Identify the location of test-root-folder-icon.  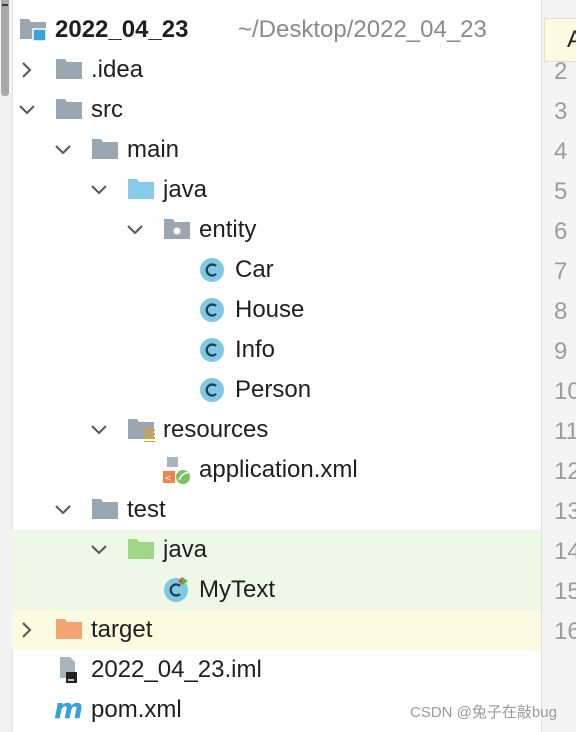
(142, 550).